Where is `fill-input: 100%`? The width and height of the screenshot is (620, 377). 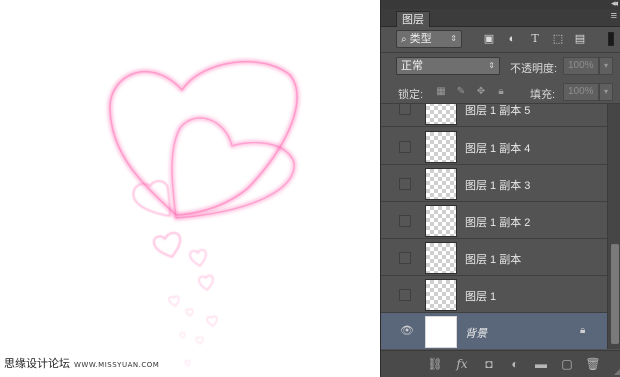 fill-input: 100% is located at coordinates (581, 92).